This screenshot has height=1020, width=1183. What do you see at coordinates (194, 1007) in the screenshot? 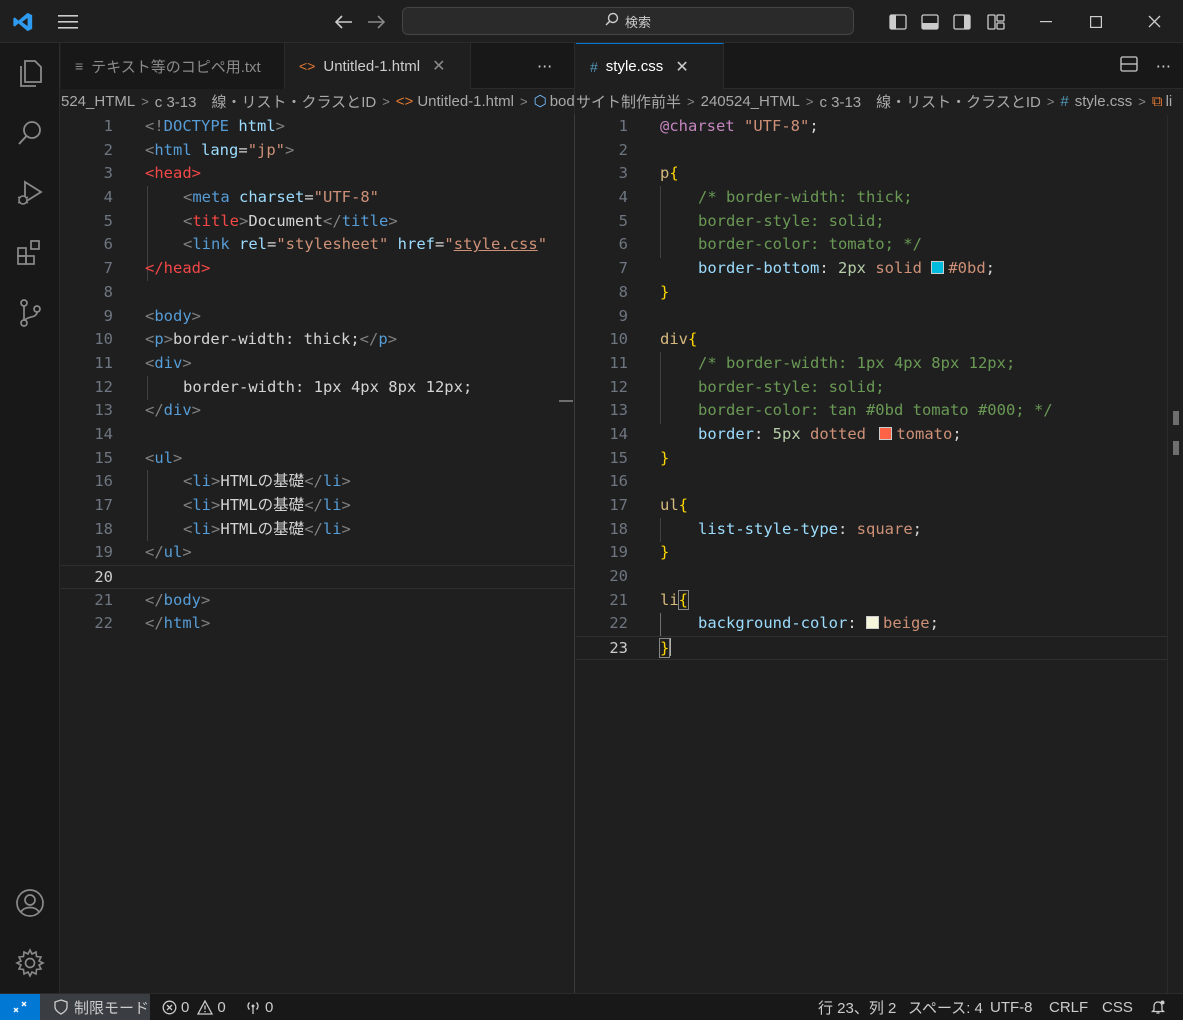
I see `problems-button: 0 0` at bounding box center [194, 1007].